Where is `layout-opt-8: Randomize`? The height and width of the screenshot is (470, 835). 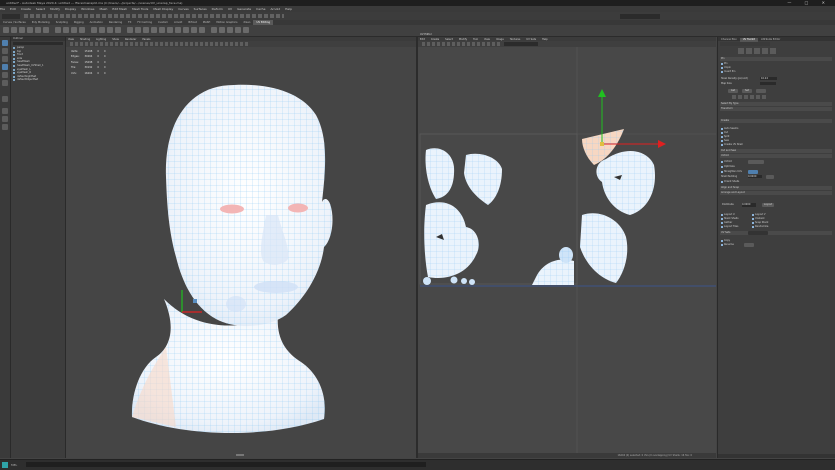
layout-opt-8: Randomize is located at coordinates (760, 226).